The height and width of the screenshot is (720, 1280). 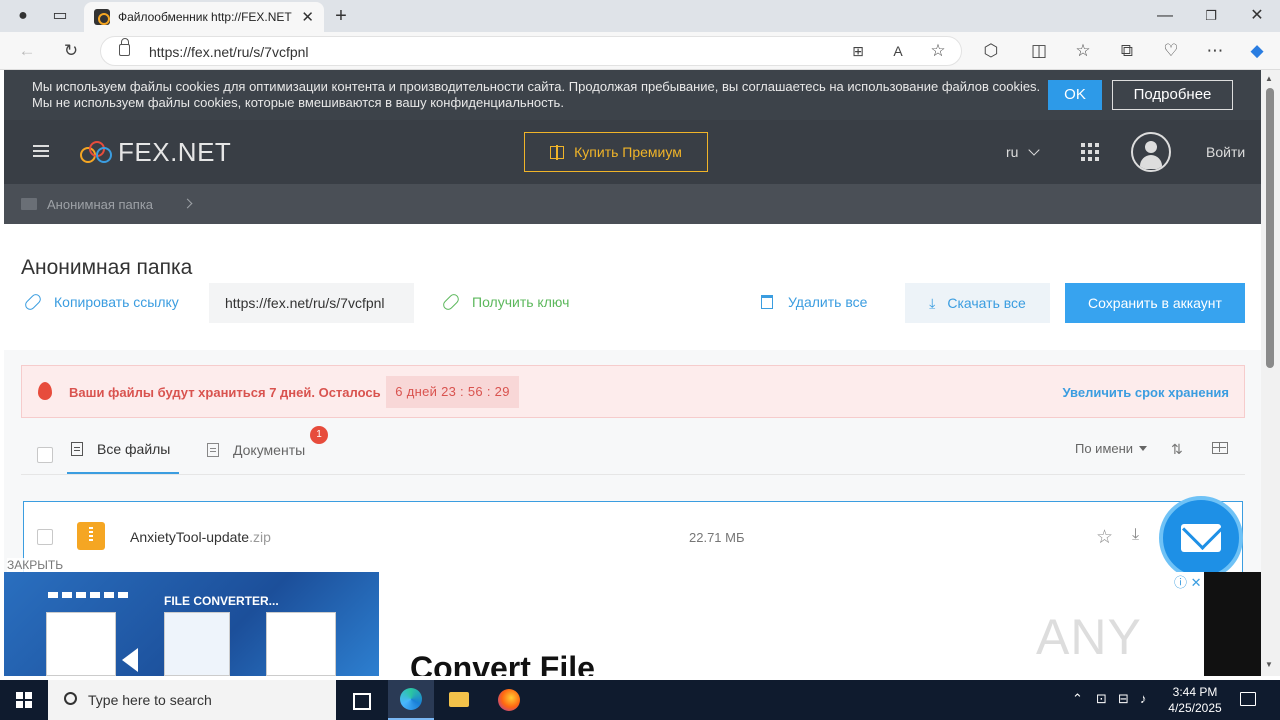 I want to click on network-icon: ⊟, so click(x=1123, y=699).